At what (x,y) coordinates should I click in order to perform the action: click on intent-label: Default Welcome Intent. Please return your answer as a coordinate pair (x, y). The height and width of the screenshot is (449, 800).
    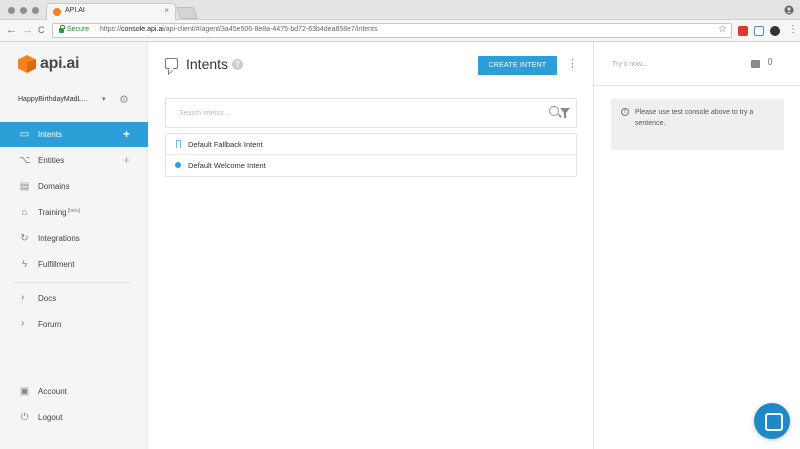
    Looking at the image, I should click on (227, 165).